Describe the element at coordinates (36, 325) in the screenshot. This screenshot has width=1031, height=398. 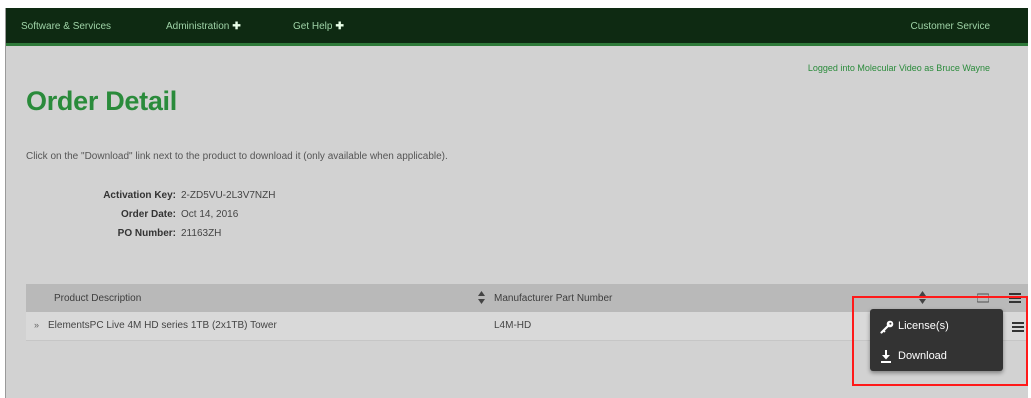
I see `expand-row-icon: »` at that location.